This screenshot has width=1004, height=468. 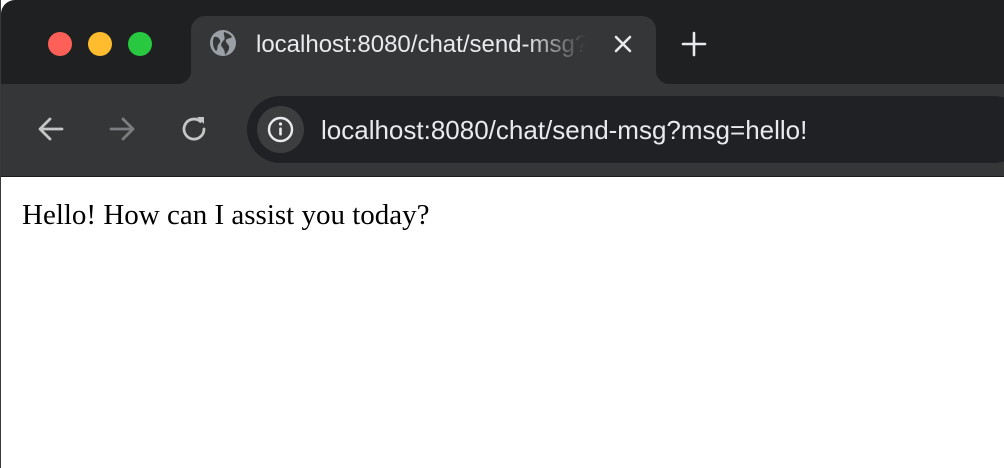 I want to click on reload-icon, so click(x=194, y=129).